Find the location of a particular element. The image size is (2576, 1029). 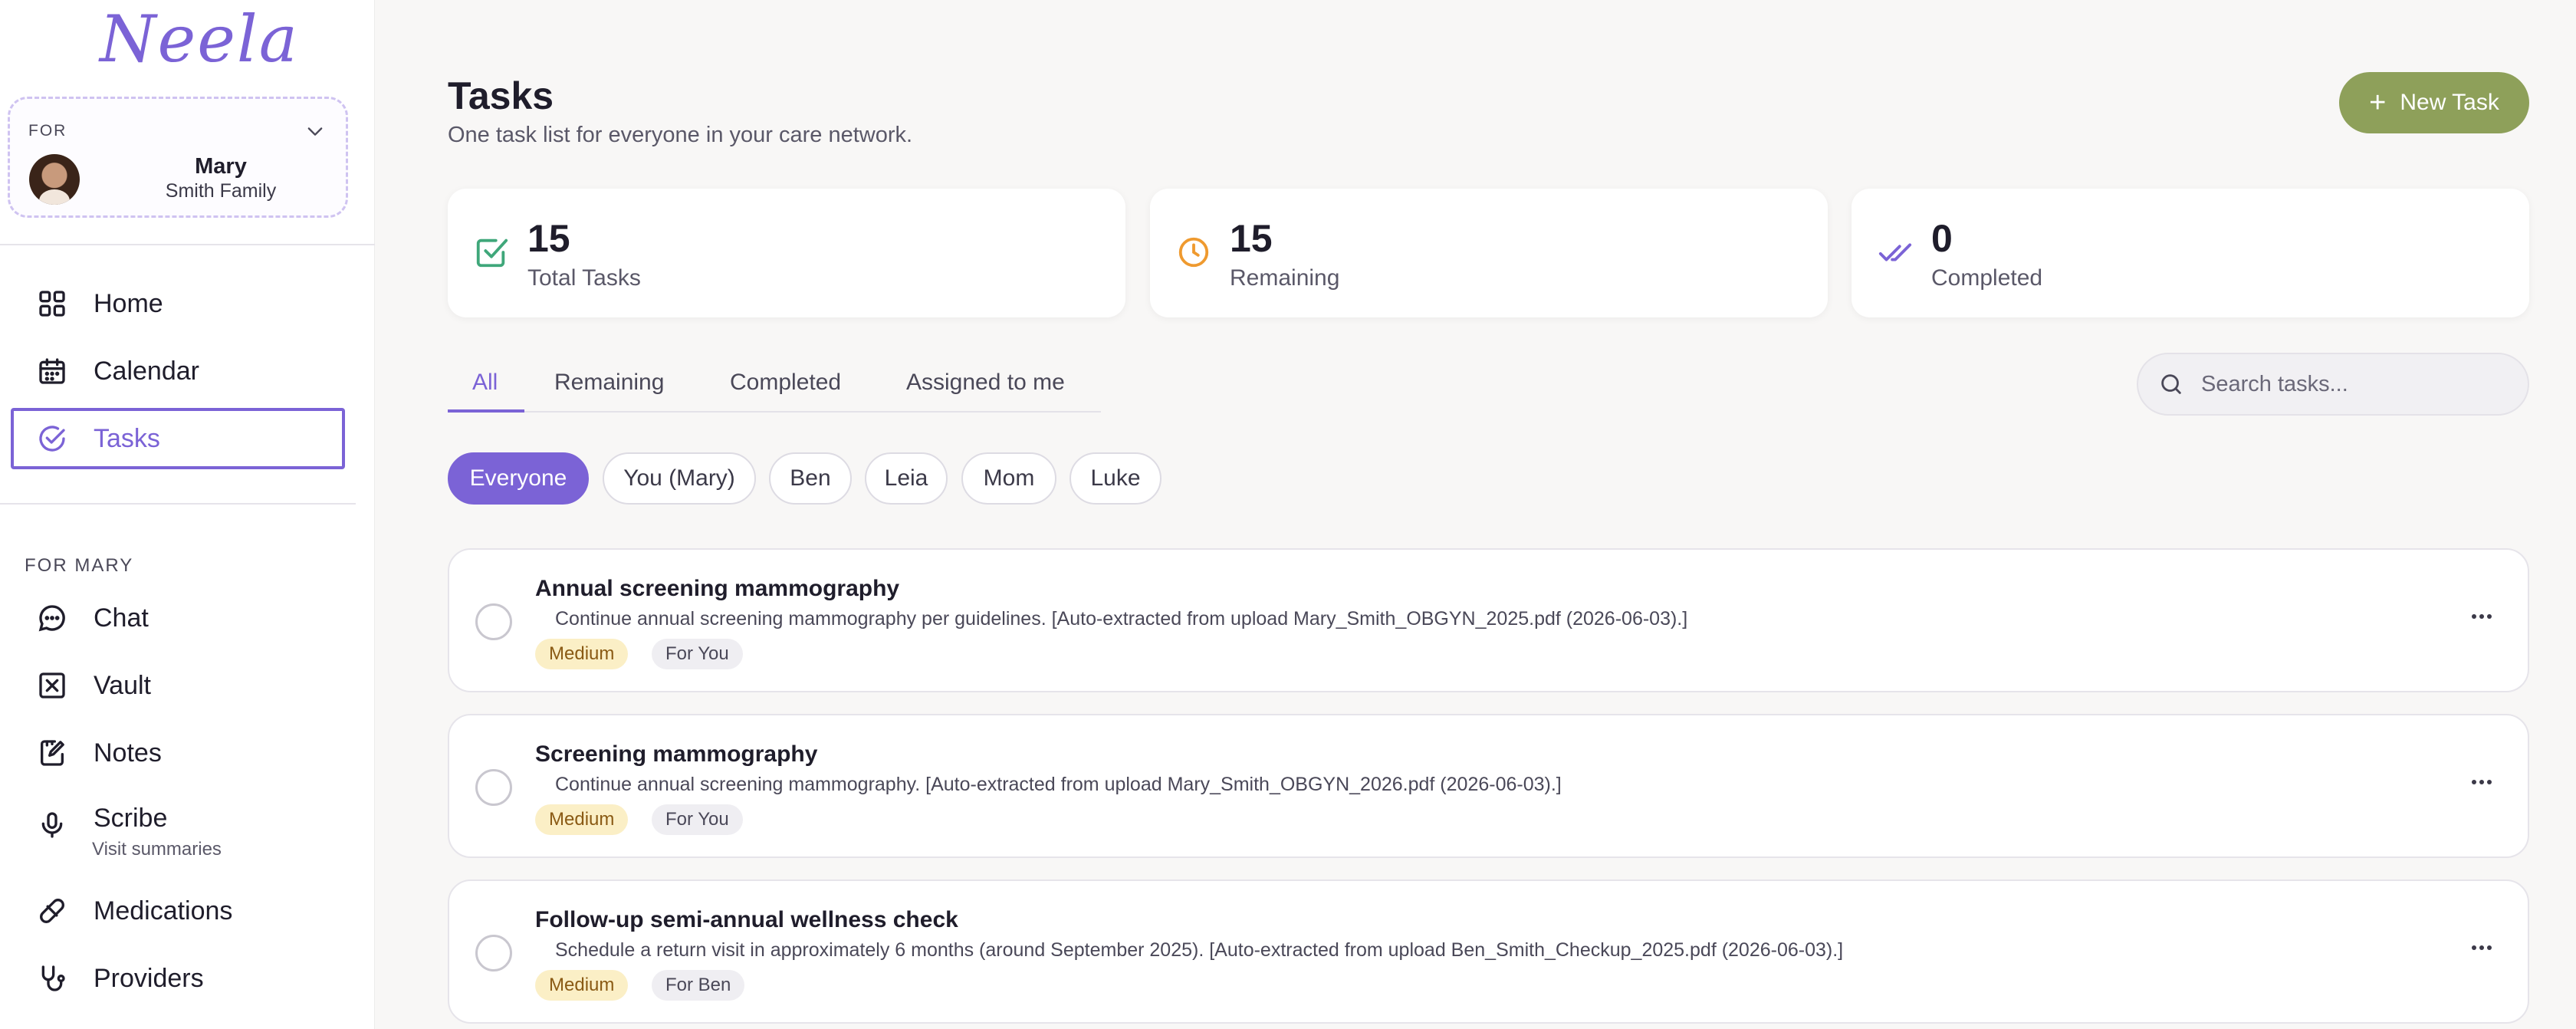

stat-label: Remaining is located at coordinates (1285, 278).